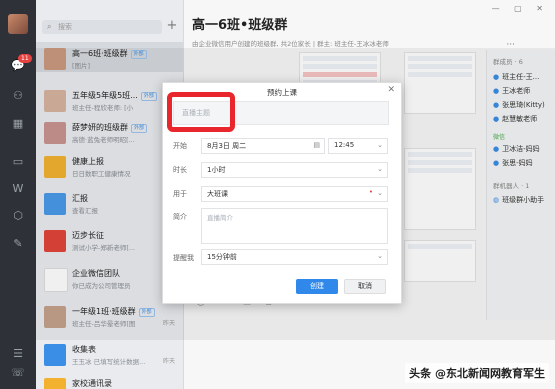 This screenshot has width=555, height=389. Describe the element at coordinates (290, 44) in the screenshot. I see `group-subtitle: 由企业微信用户创建的班级群, 共2位家长 | 群主: 班主任-王冰冰老师` at that location.